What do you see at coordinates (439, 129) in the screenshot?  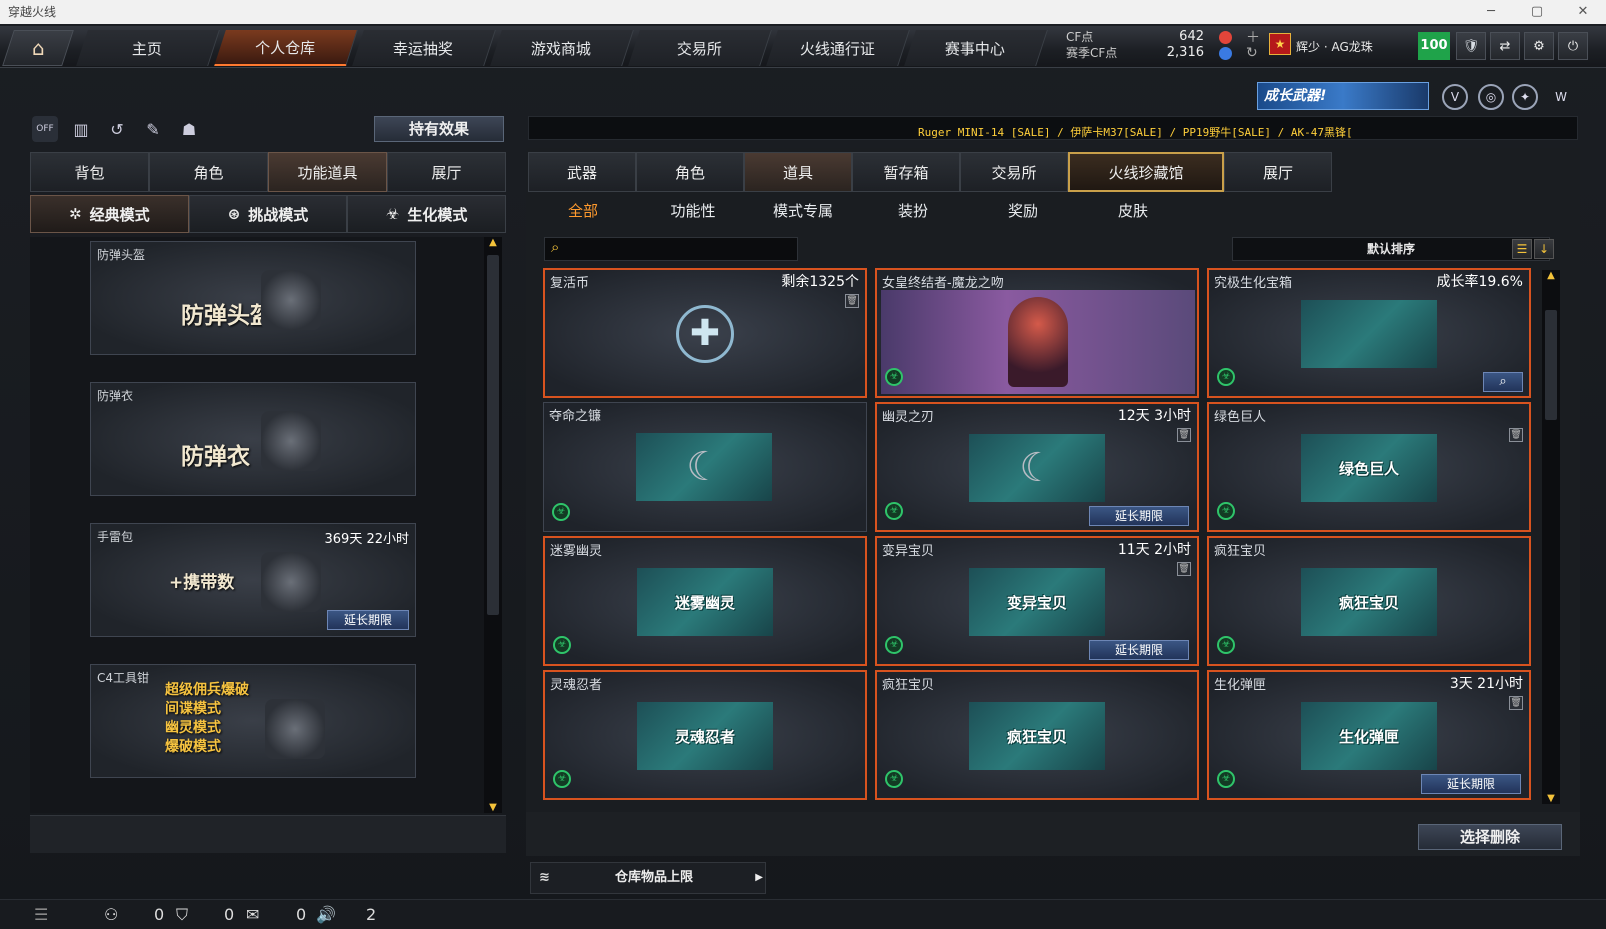 I see `effect-button: 持有效果` at bounding box center [439, 129].